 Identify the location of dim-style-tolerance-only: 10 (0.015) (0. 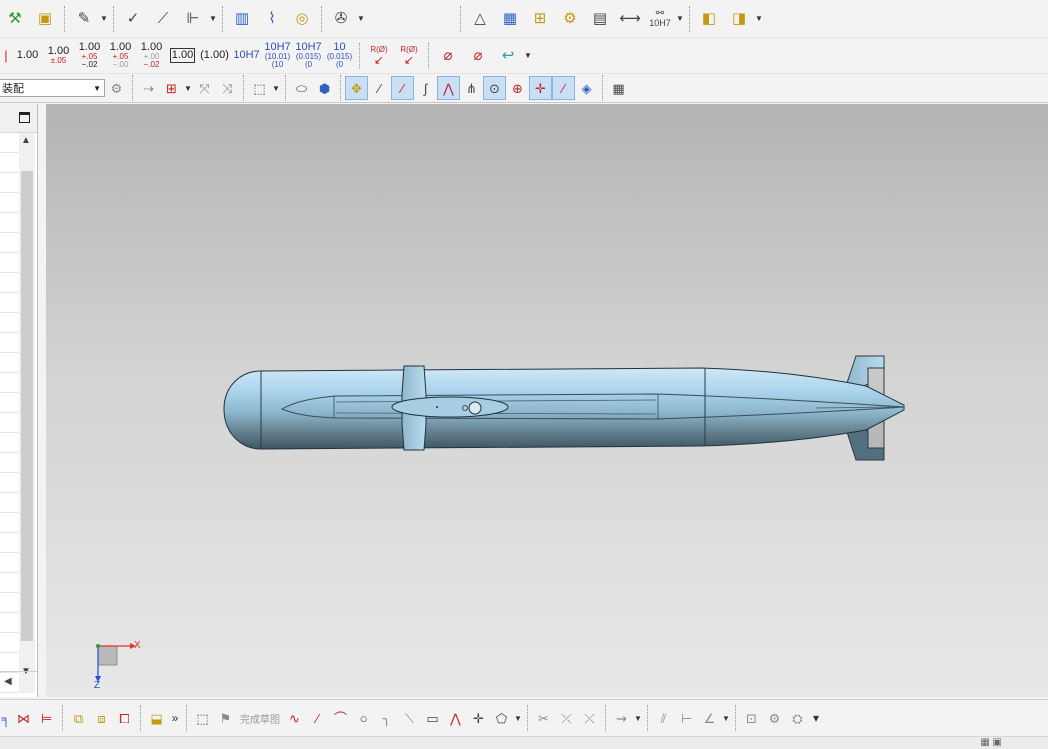
(339, 56).